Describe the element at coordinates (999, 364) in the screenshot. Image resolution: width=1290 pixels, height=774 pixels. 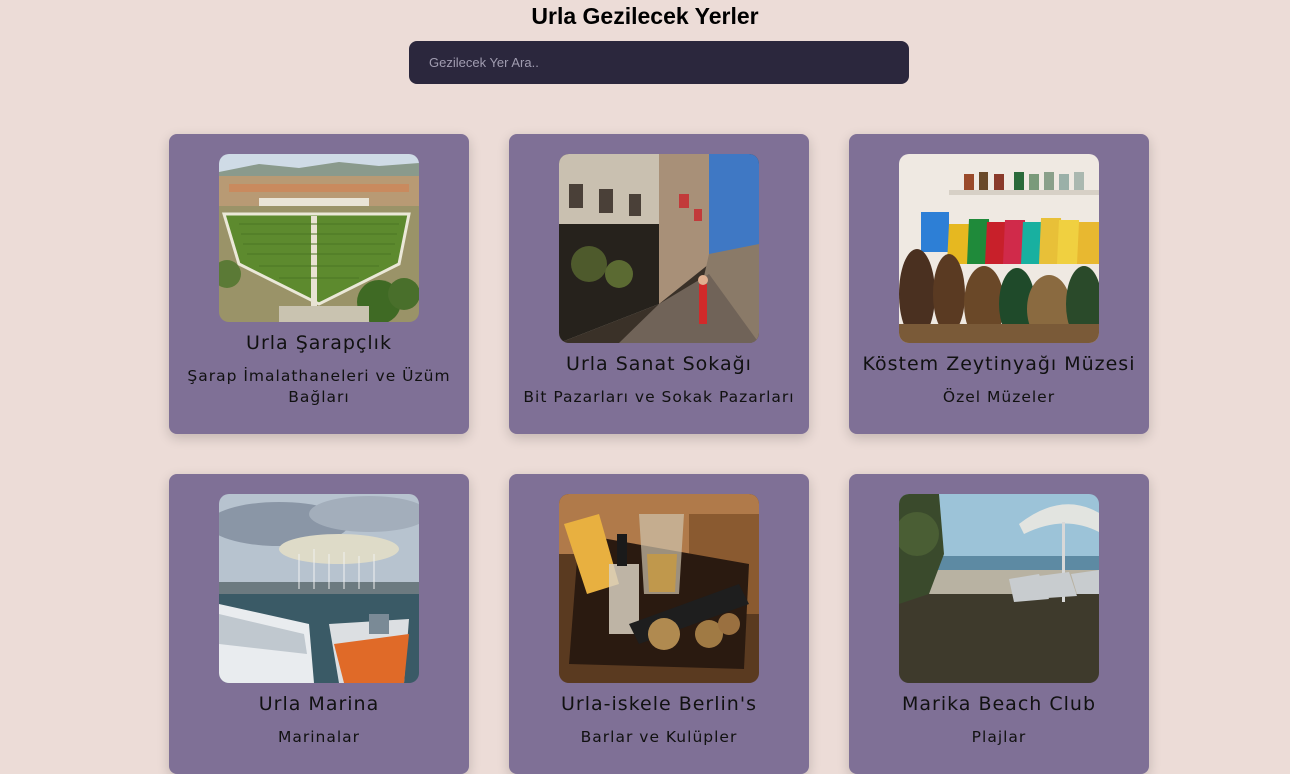
I see `place-name: Köstem Zeytinyağı Müzesi` at that location.